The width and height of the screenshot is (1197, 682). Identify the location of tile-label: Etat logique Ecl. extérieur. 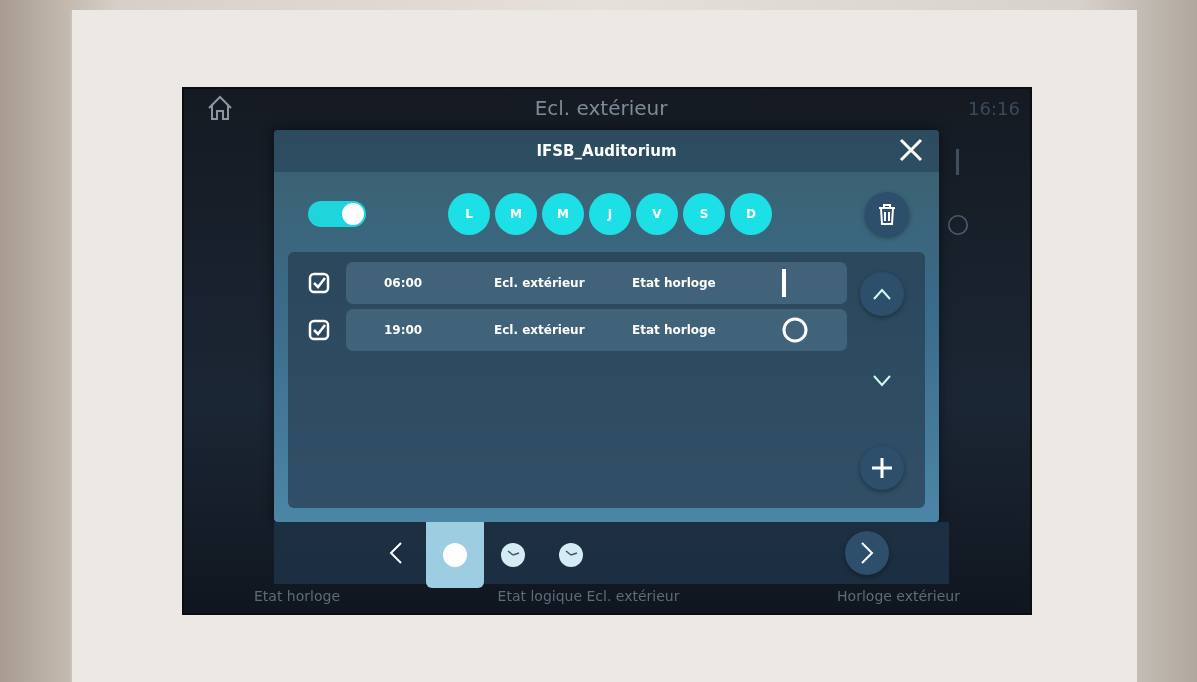
(588, 596).